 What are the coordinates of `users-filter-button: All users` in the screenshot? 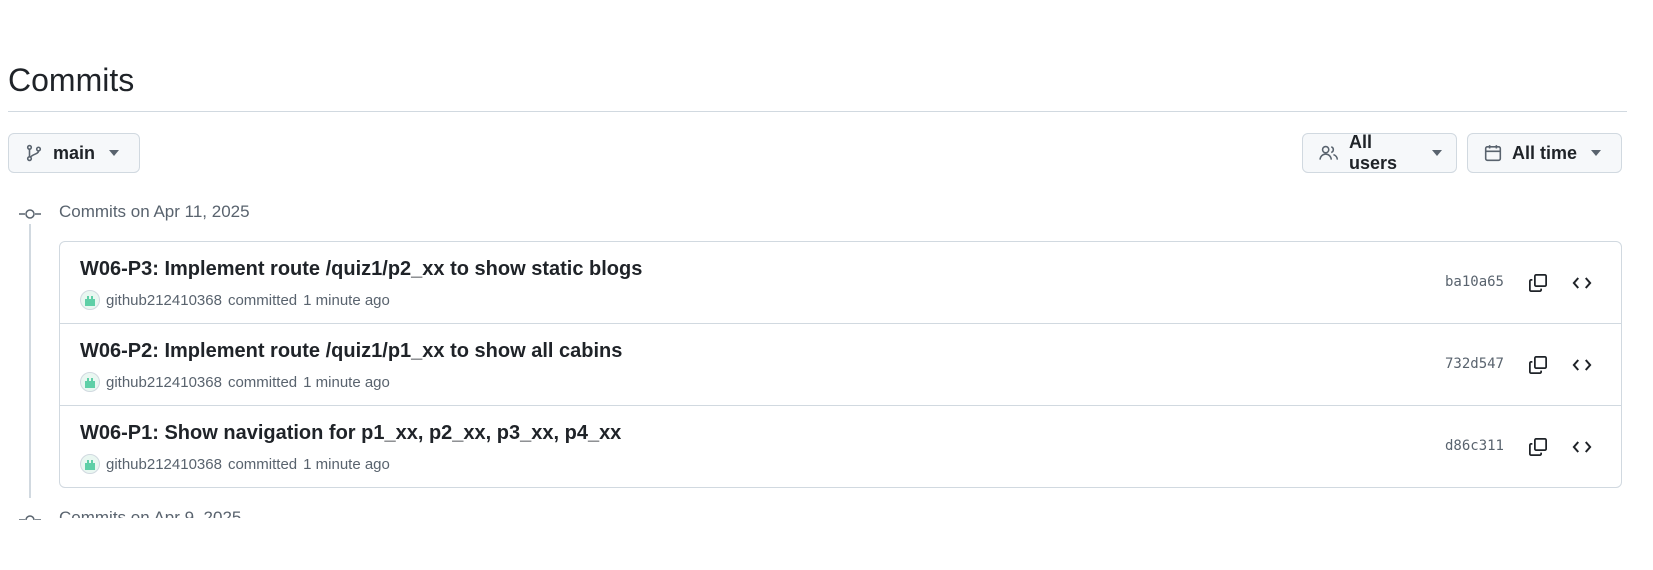 It's located at (1379, 152).